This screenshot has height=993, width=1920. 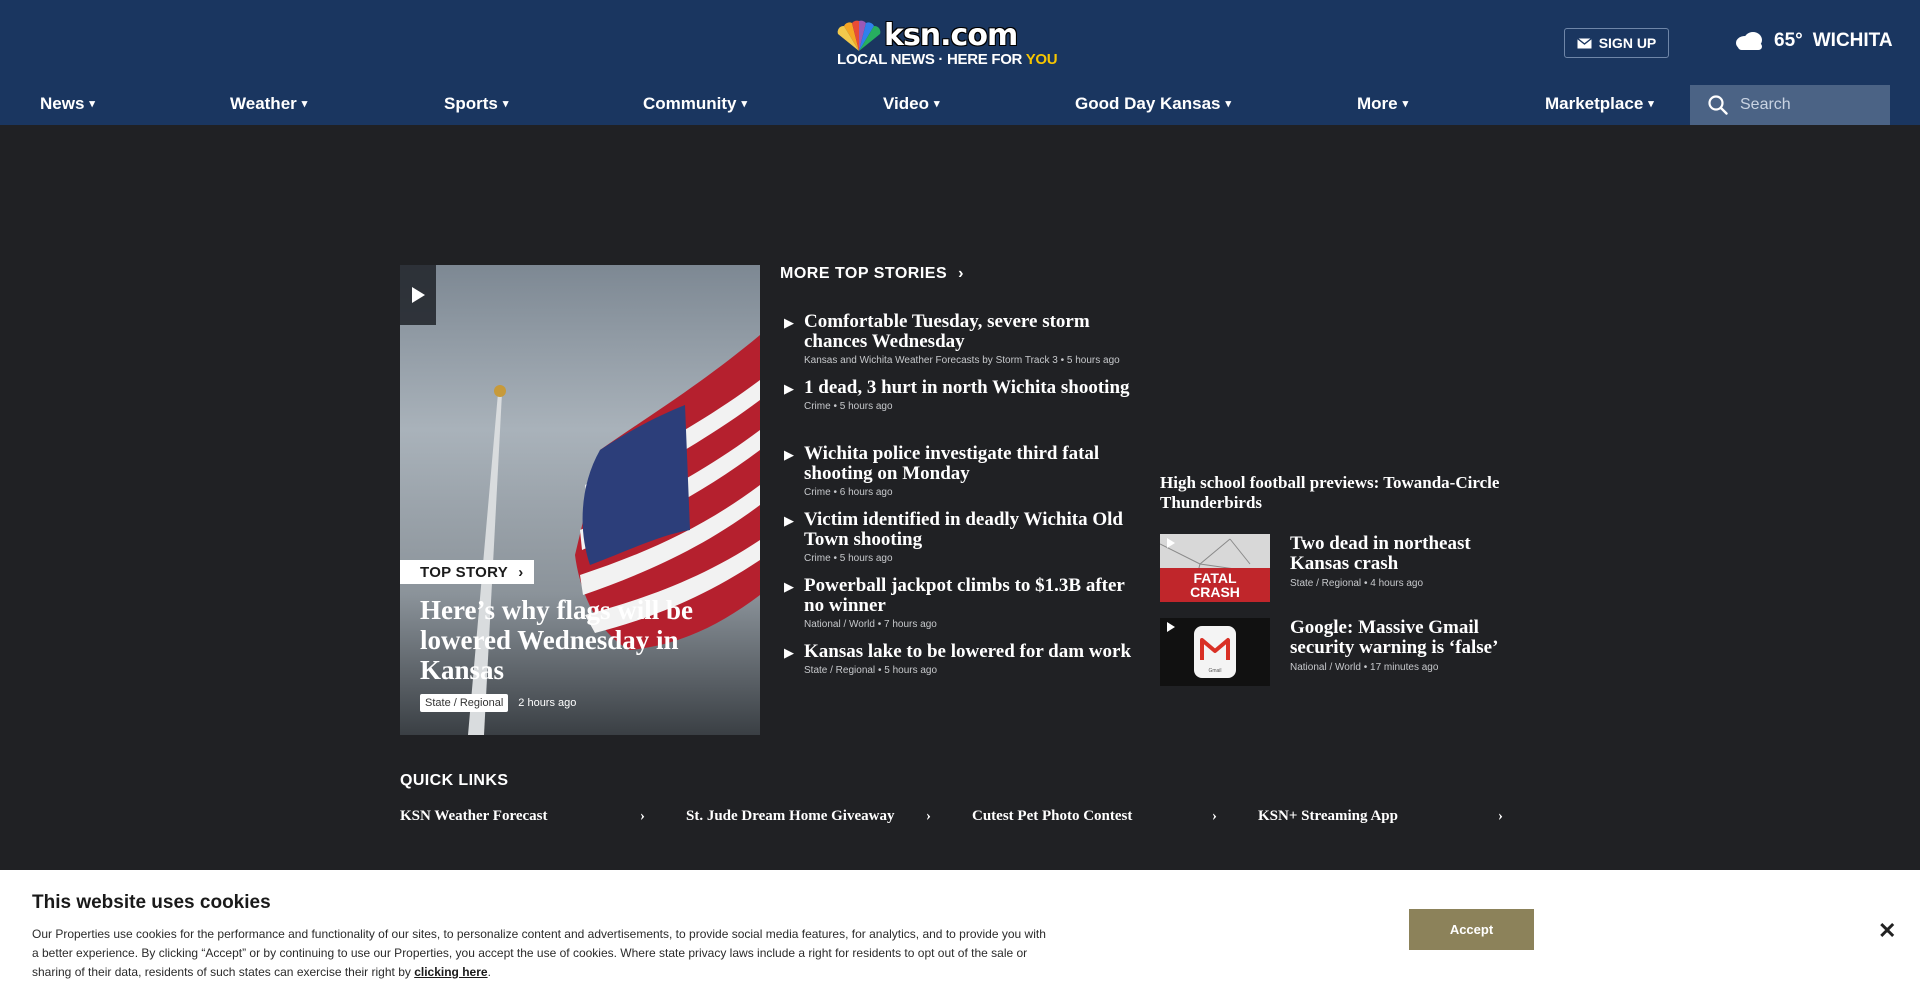 What do you see at coordinates (151, 902) in the screenshot?
I see `cookie-title: This website uses cookies` at bounding box center [151, 902].